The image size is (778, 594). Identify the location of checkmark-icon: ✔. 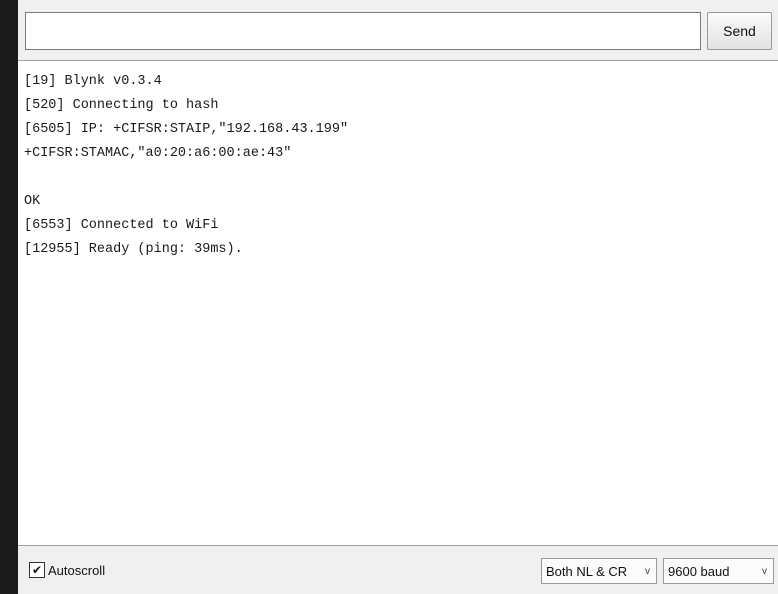
(37, 570).